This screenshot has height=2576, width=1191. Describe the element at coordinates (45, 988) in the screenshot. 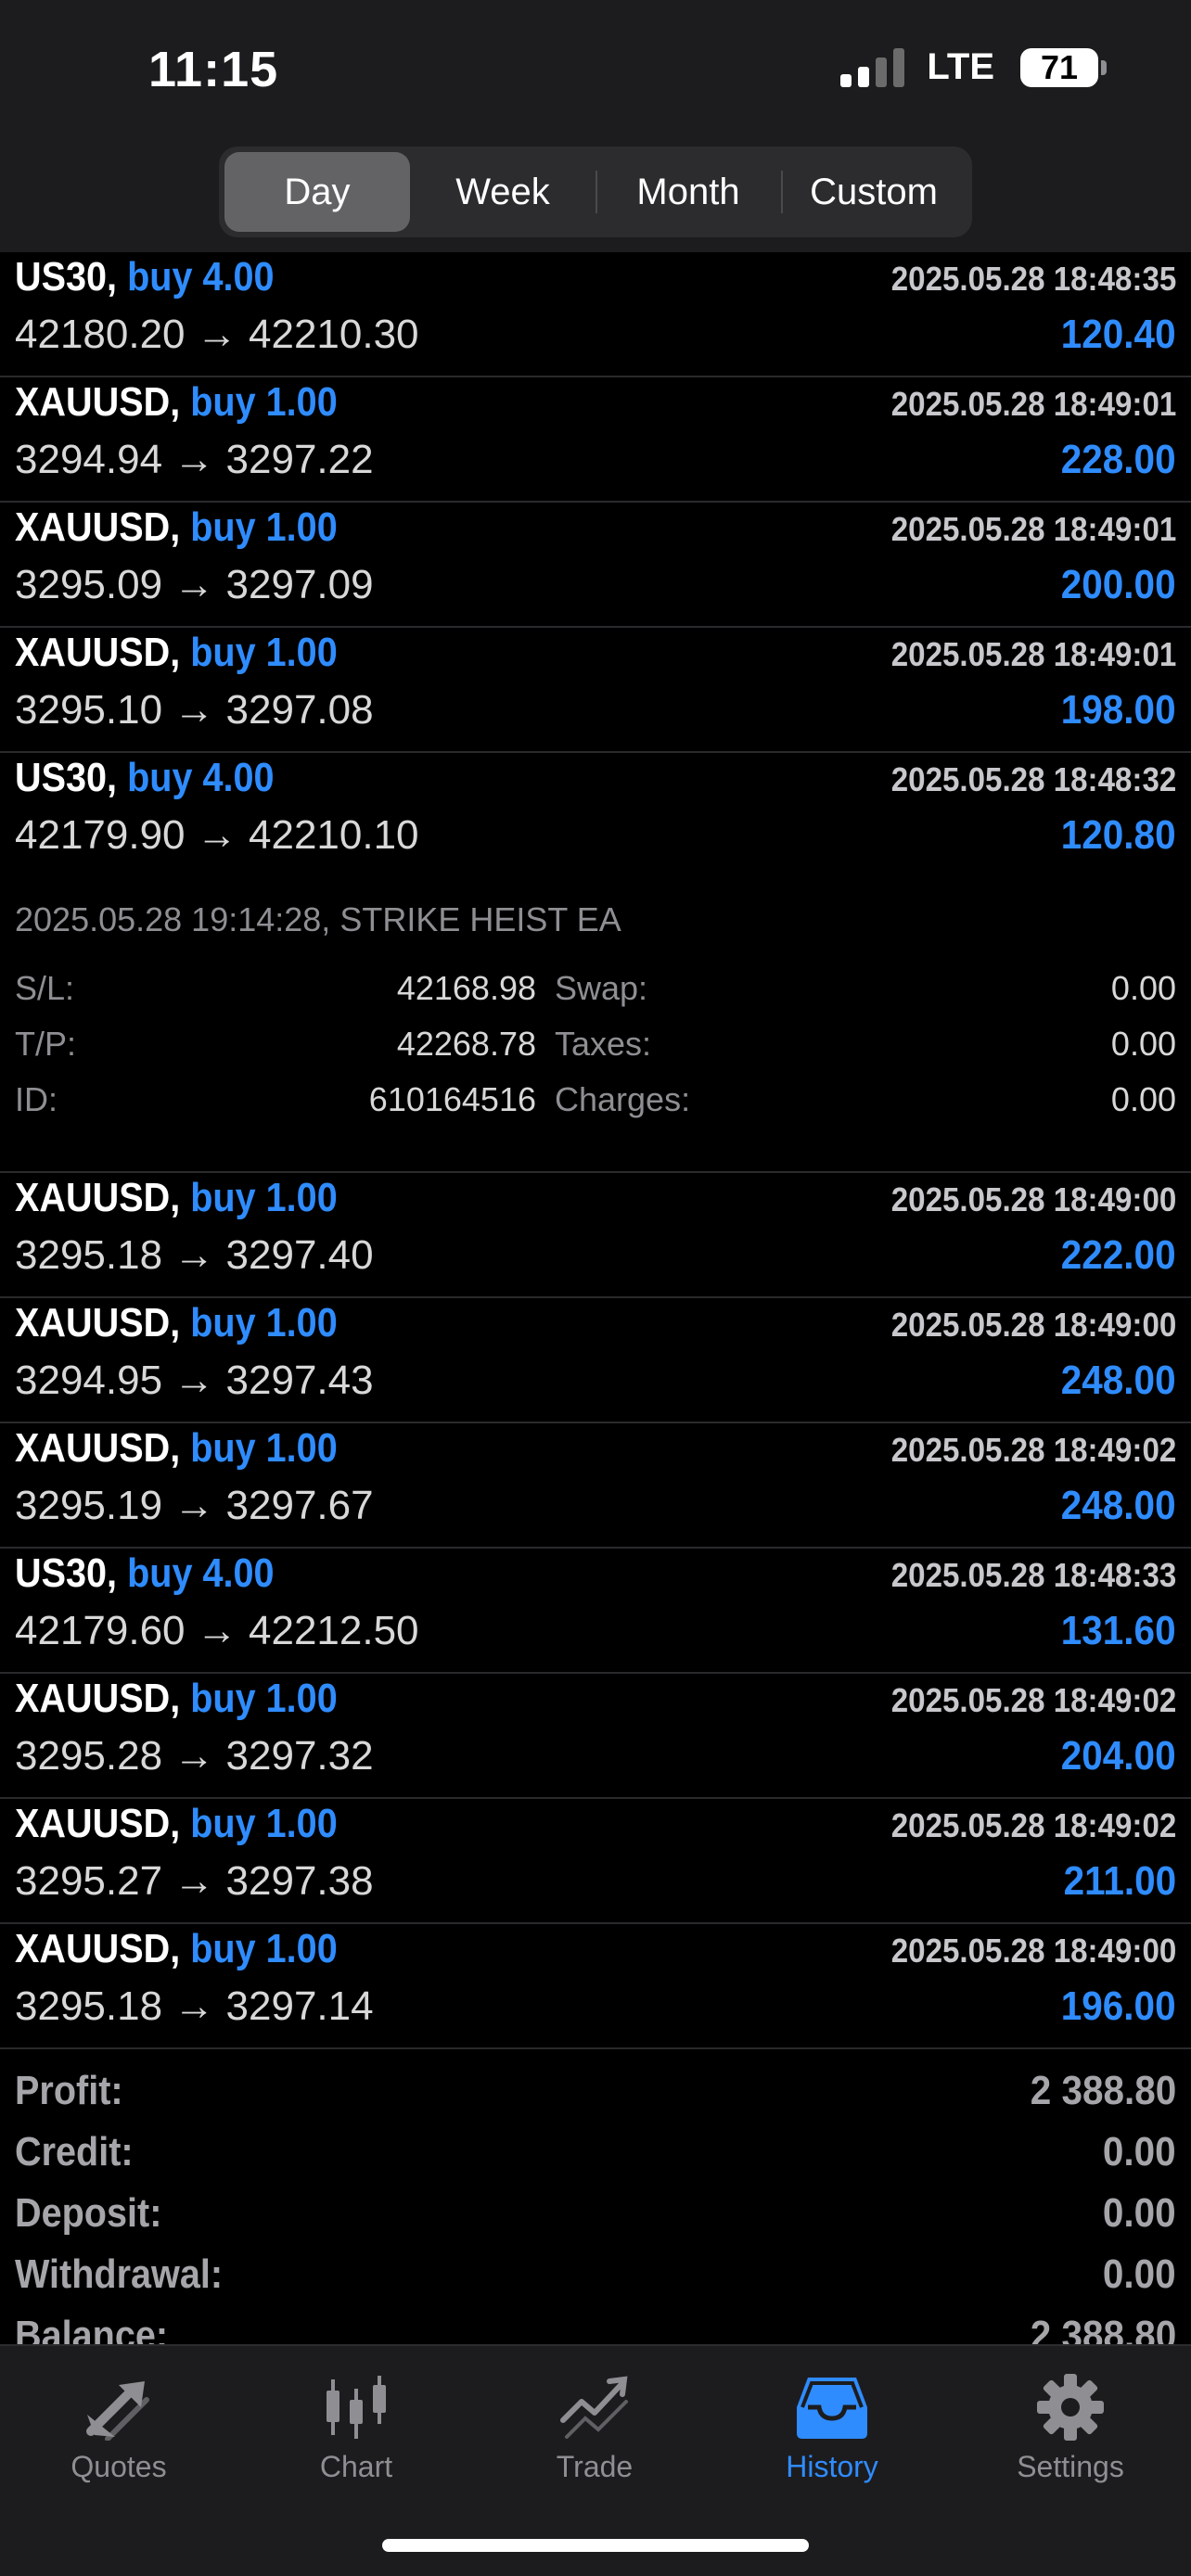

I see `sl-label: S/L:` at that location.